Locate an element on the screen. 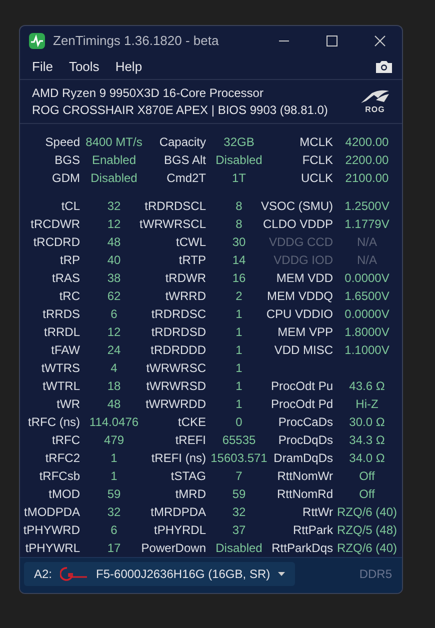  timing-label: VDDG CCD is located at coordinates (301, 242).